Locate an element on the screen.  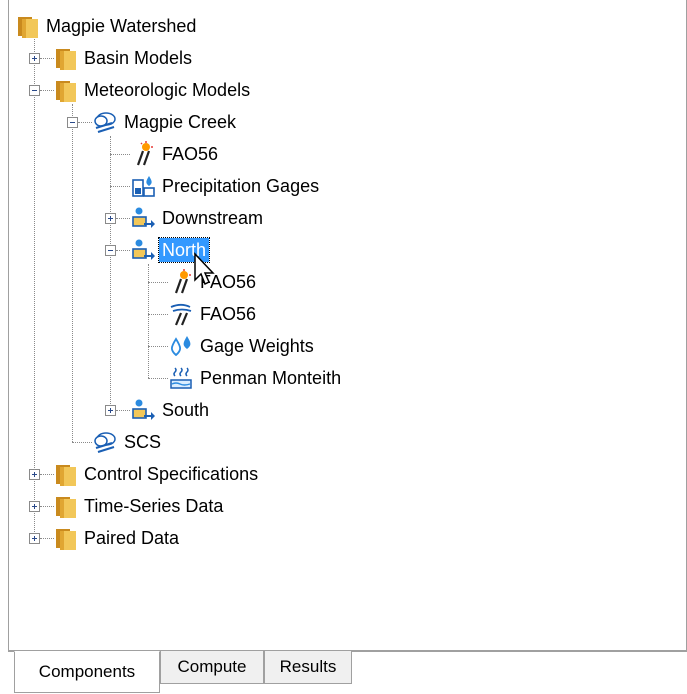
tree-item-magpie-creek: Magpie Creek is located at coordinates (165, 122).